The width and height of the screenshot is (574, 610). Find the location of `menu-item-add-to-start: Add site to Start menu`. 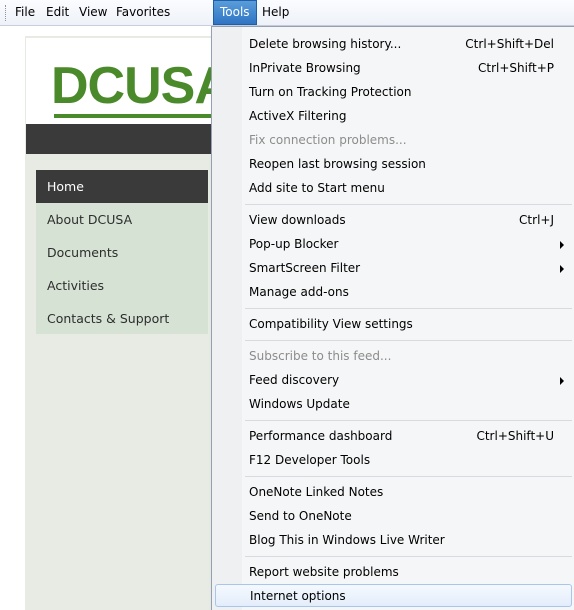

menu-item-add-to-start: Add site to Start menu is located at coordinates (393, 188).